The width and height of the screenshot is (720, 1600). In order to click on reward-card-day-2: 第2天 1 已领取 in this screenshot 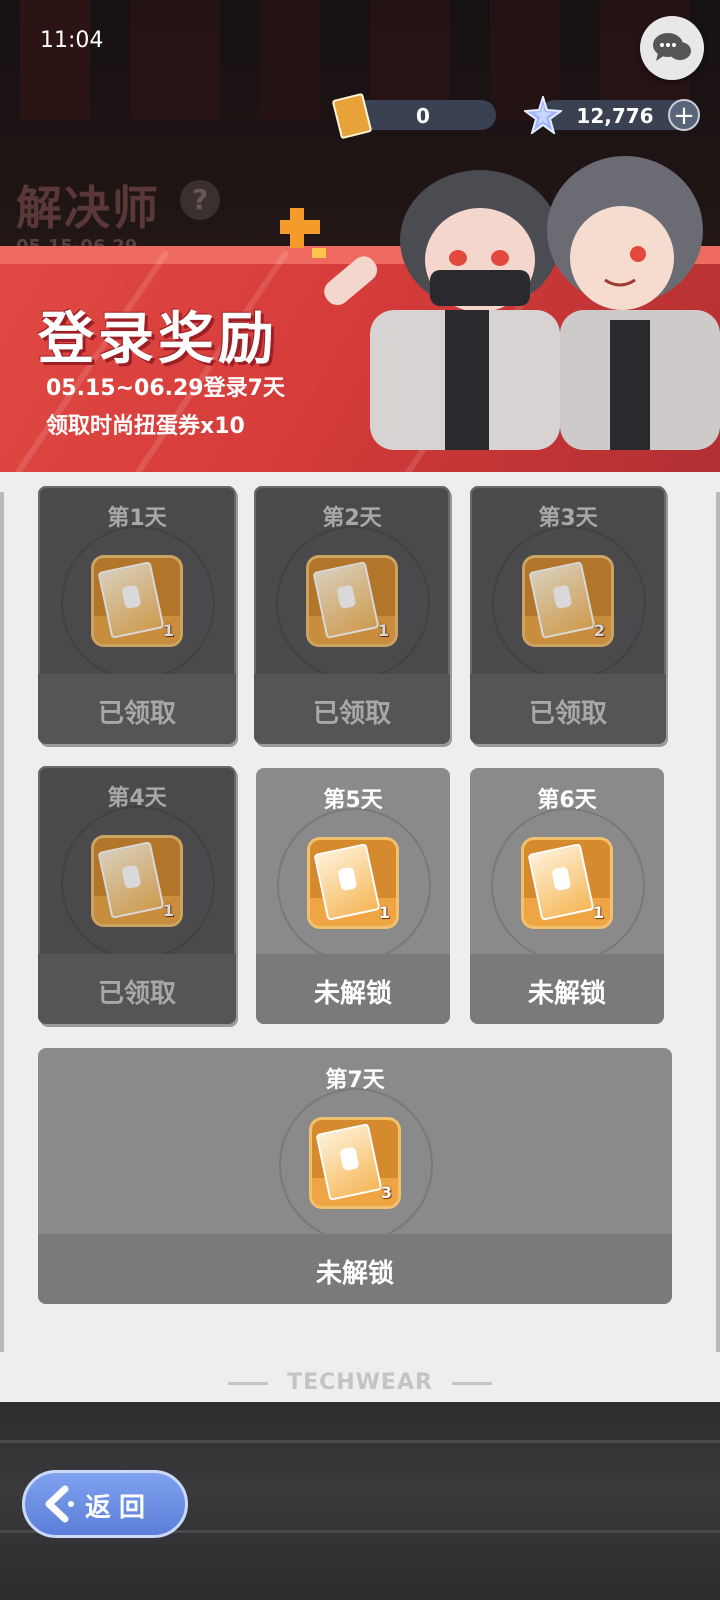, I will do `click(352, 615)`.